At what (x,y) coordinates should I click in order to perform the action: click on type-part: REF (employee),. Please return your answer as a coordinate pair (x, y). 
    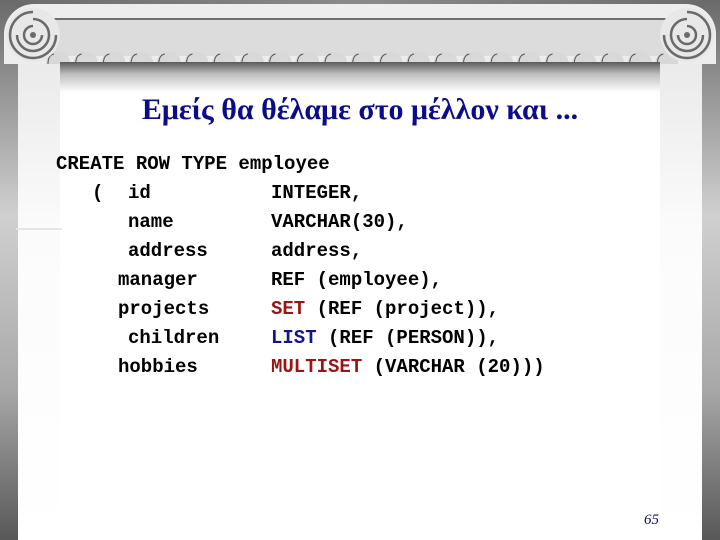
    Looking at the image, I should click on (357, 280).